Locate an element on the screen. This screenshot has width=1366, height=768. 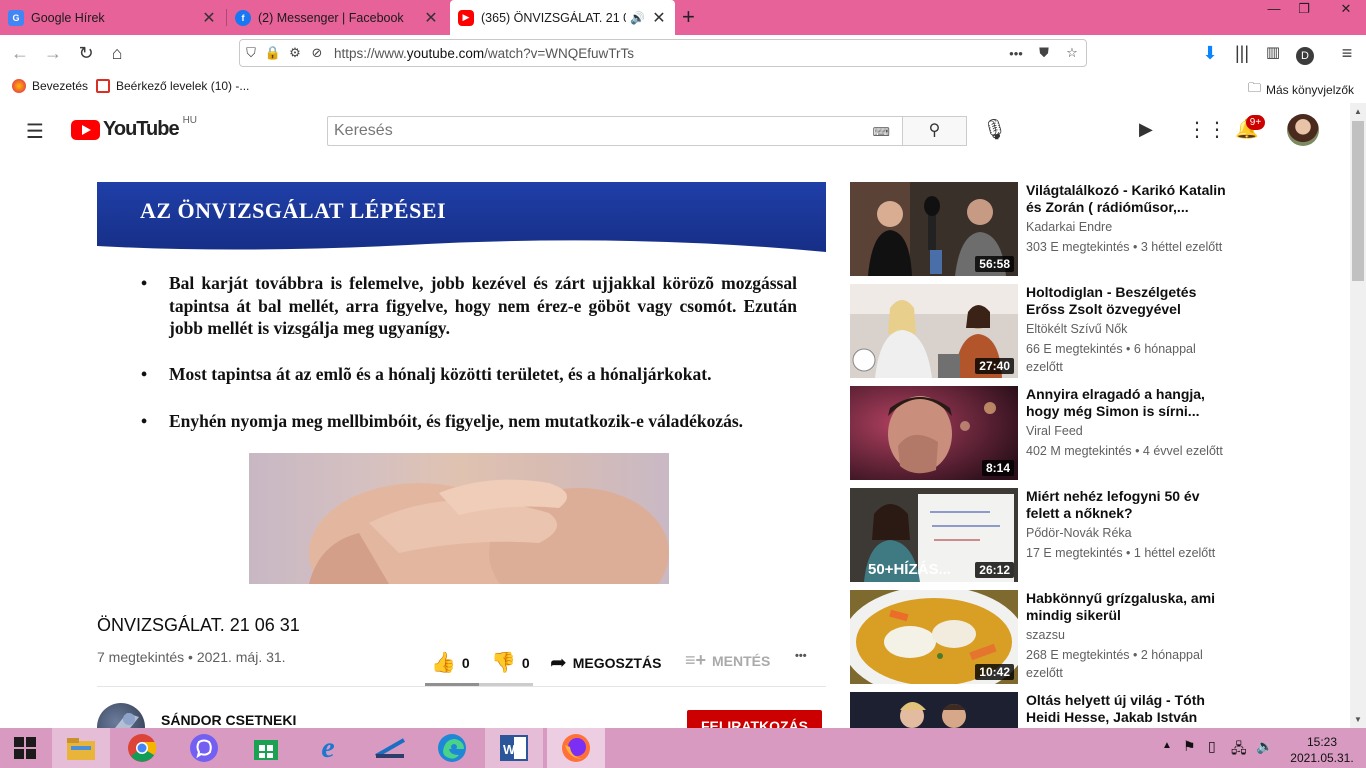
recommended-video-channel: szazsu is located at coordinates (1045, 635).